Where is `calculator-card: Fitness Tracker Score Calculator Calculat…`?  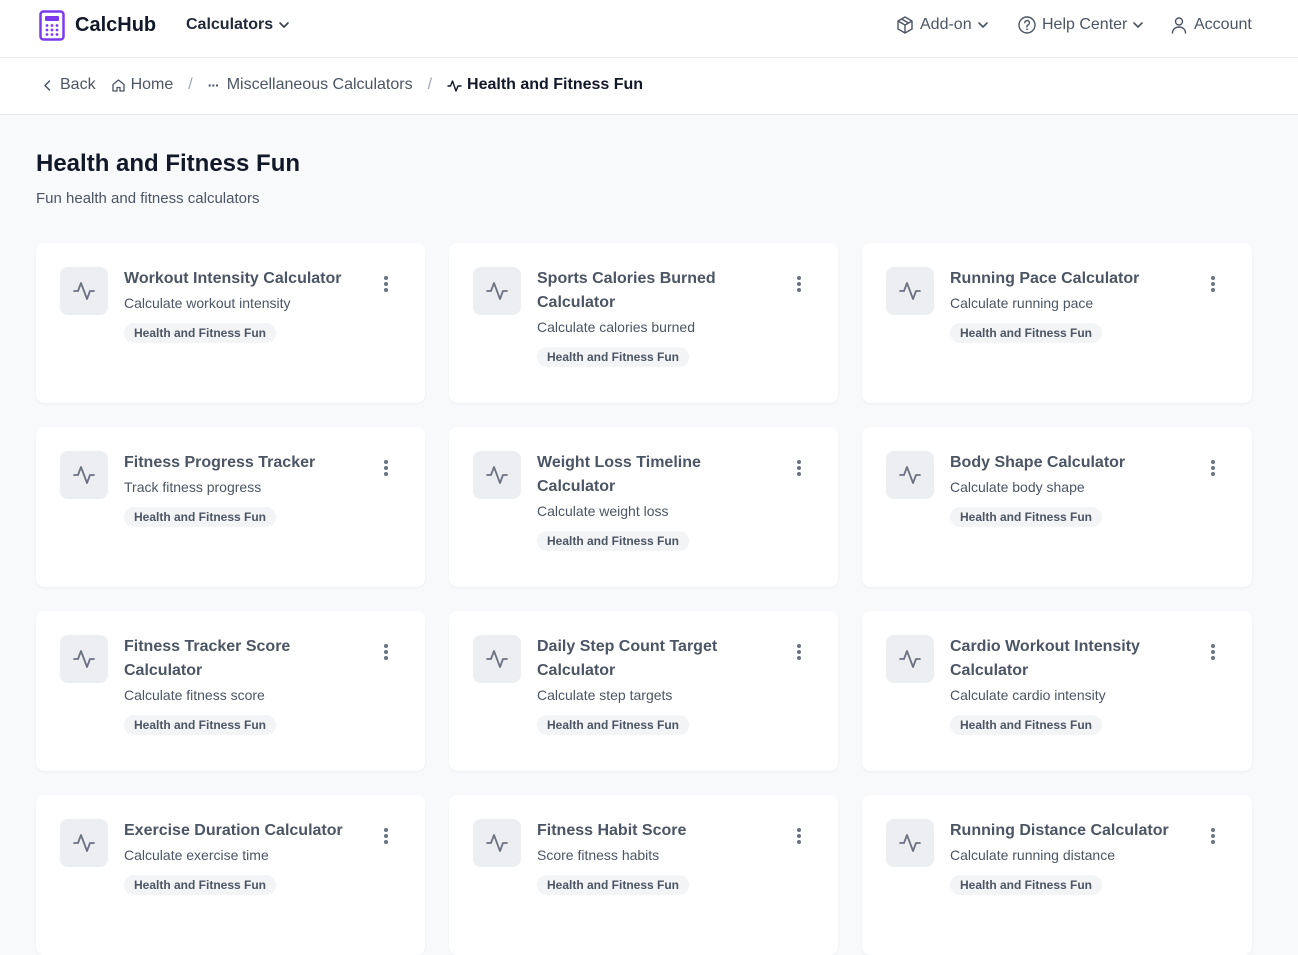 calculator-card: Fitness Tracker Score Calculator Calculat… is located at coordinates (230, 691).